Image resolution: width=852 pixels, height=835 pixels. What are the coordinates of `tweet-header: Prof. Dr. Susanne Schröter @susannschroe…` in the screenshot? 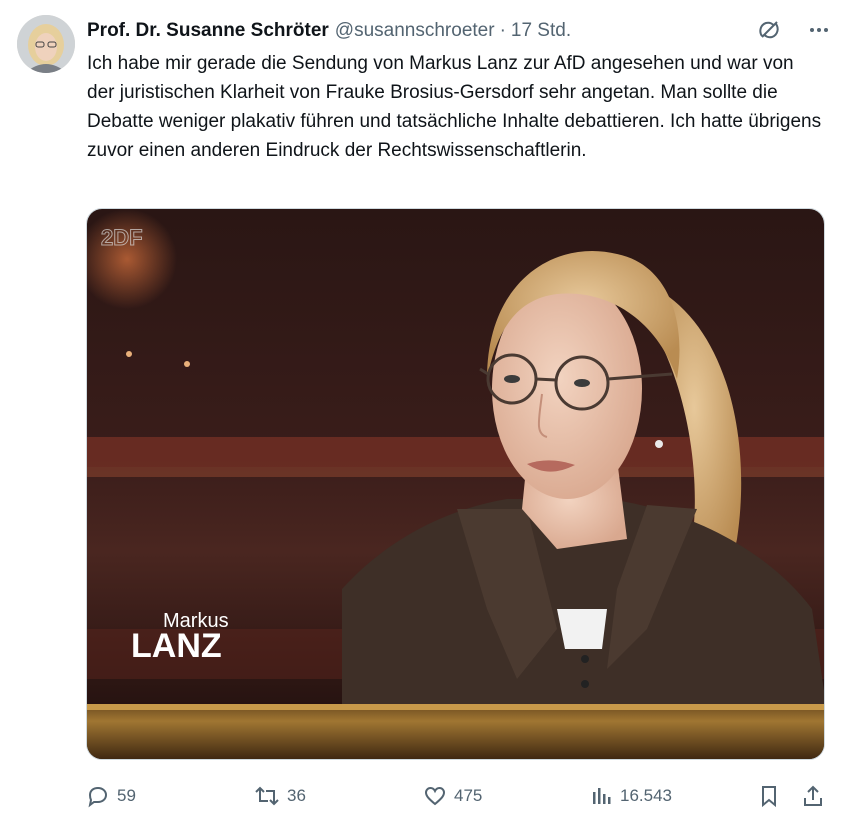 It's located at (329, 31).